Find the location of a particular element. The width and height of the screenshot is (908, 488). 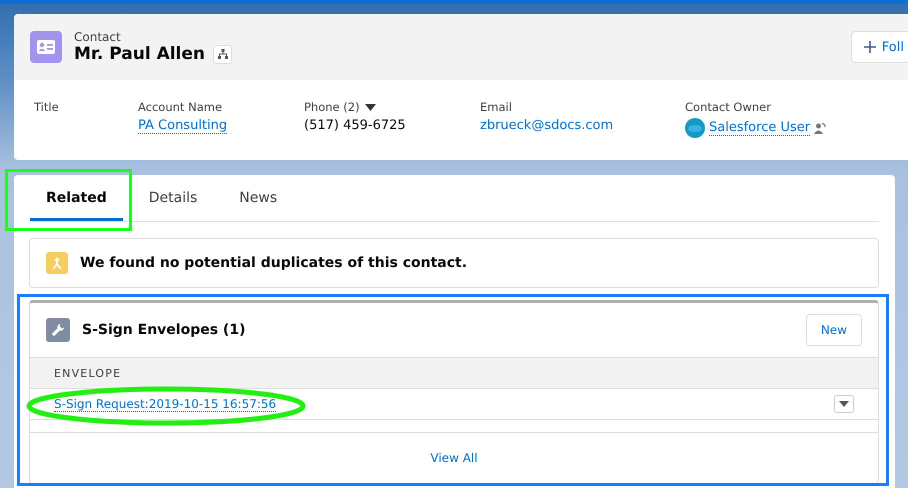

object-type-label: Contact is located at coordinates (98, 37).